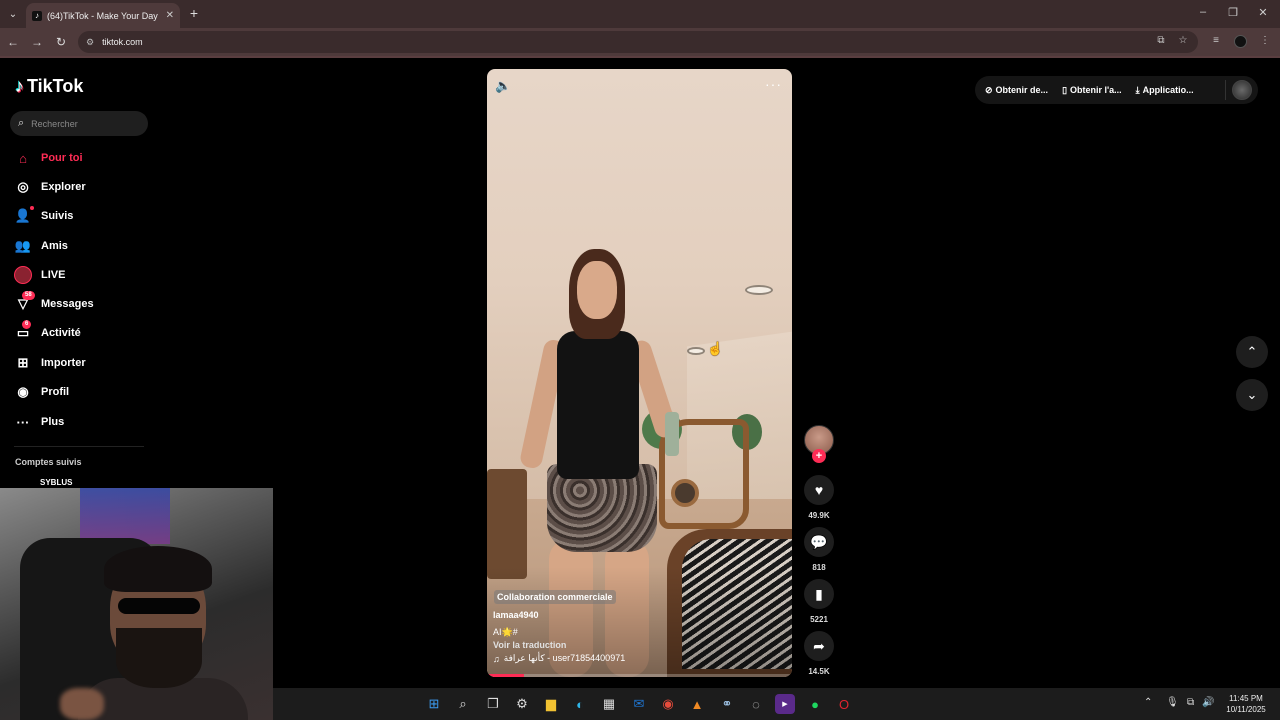 This screenshot has width=1280, height=720. I want to click on window-close-icon: ✕, so click(1263, 12).